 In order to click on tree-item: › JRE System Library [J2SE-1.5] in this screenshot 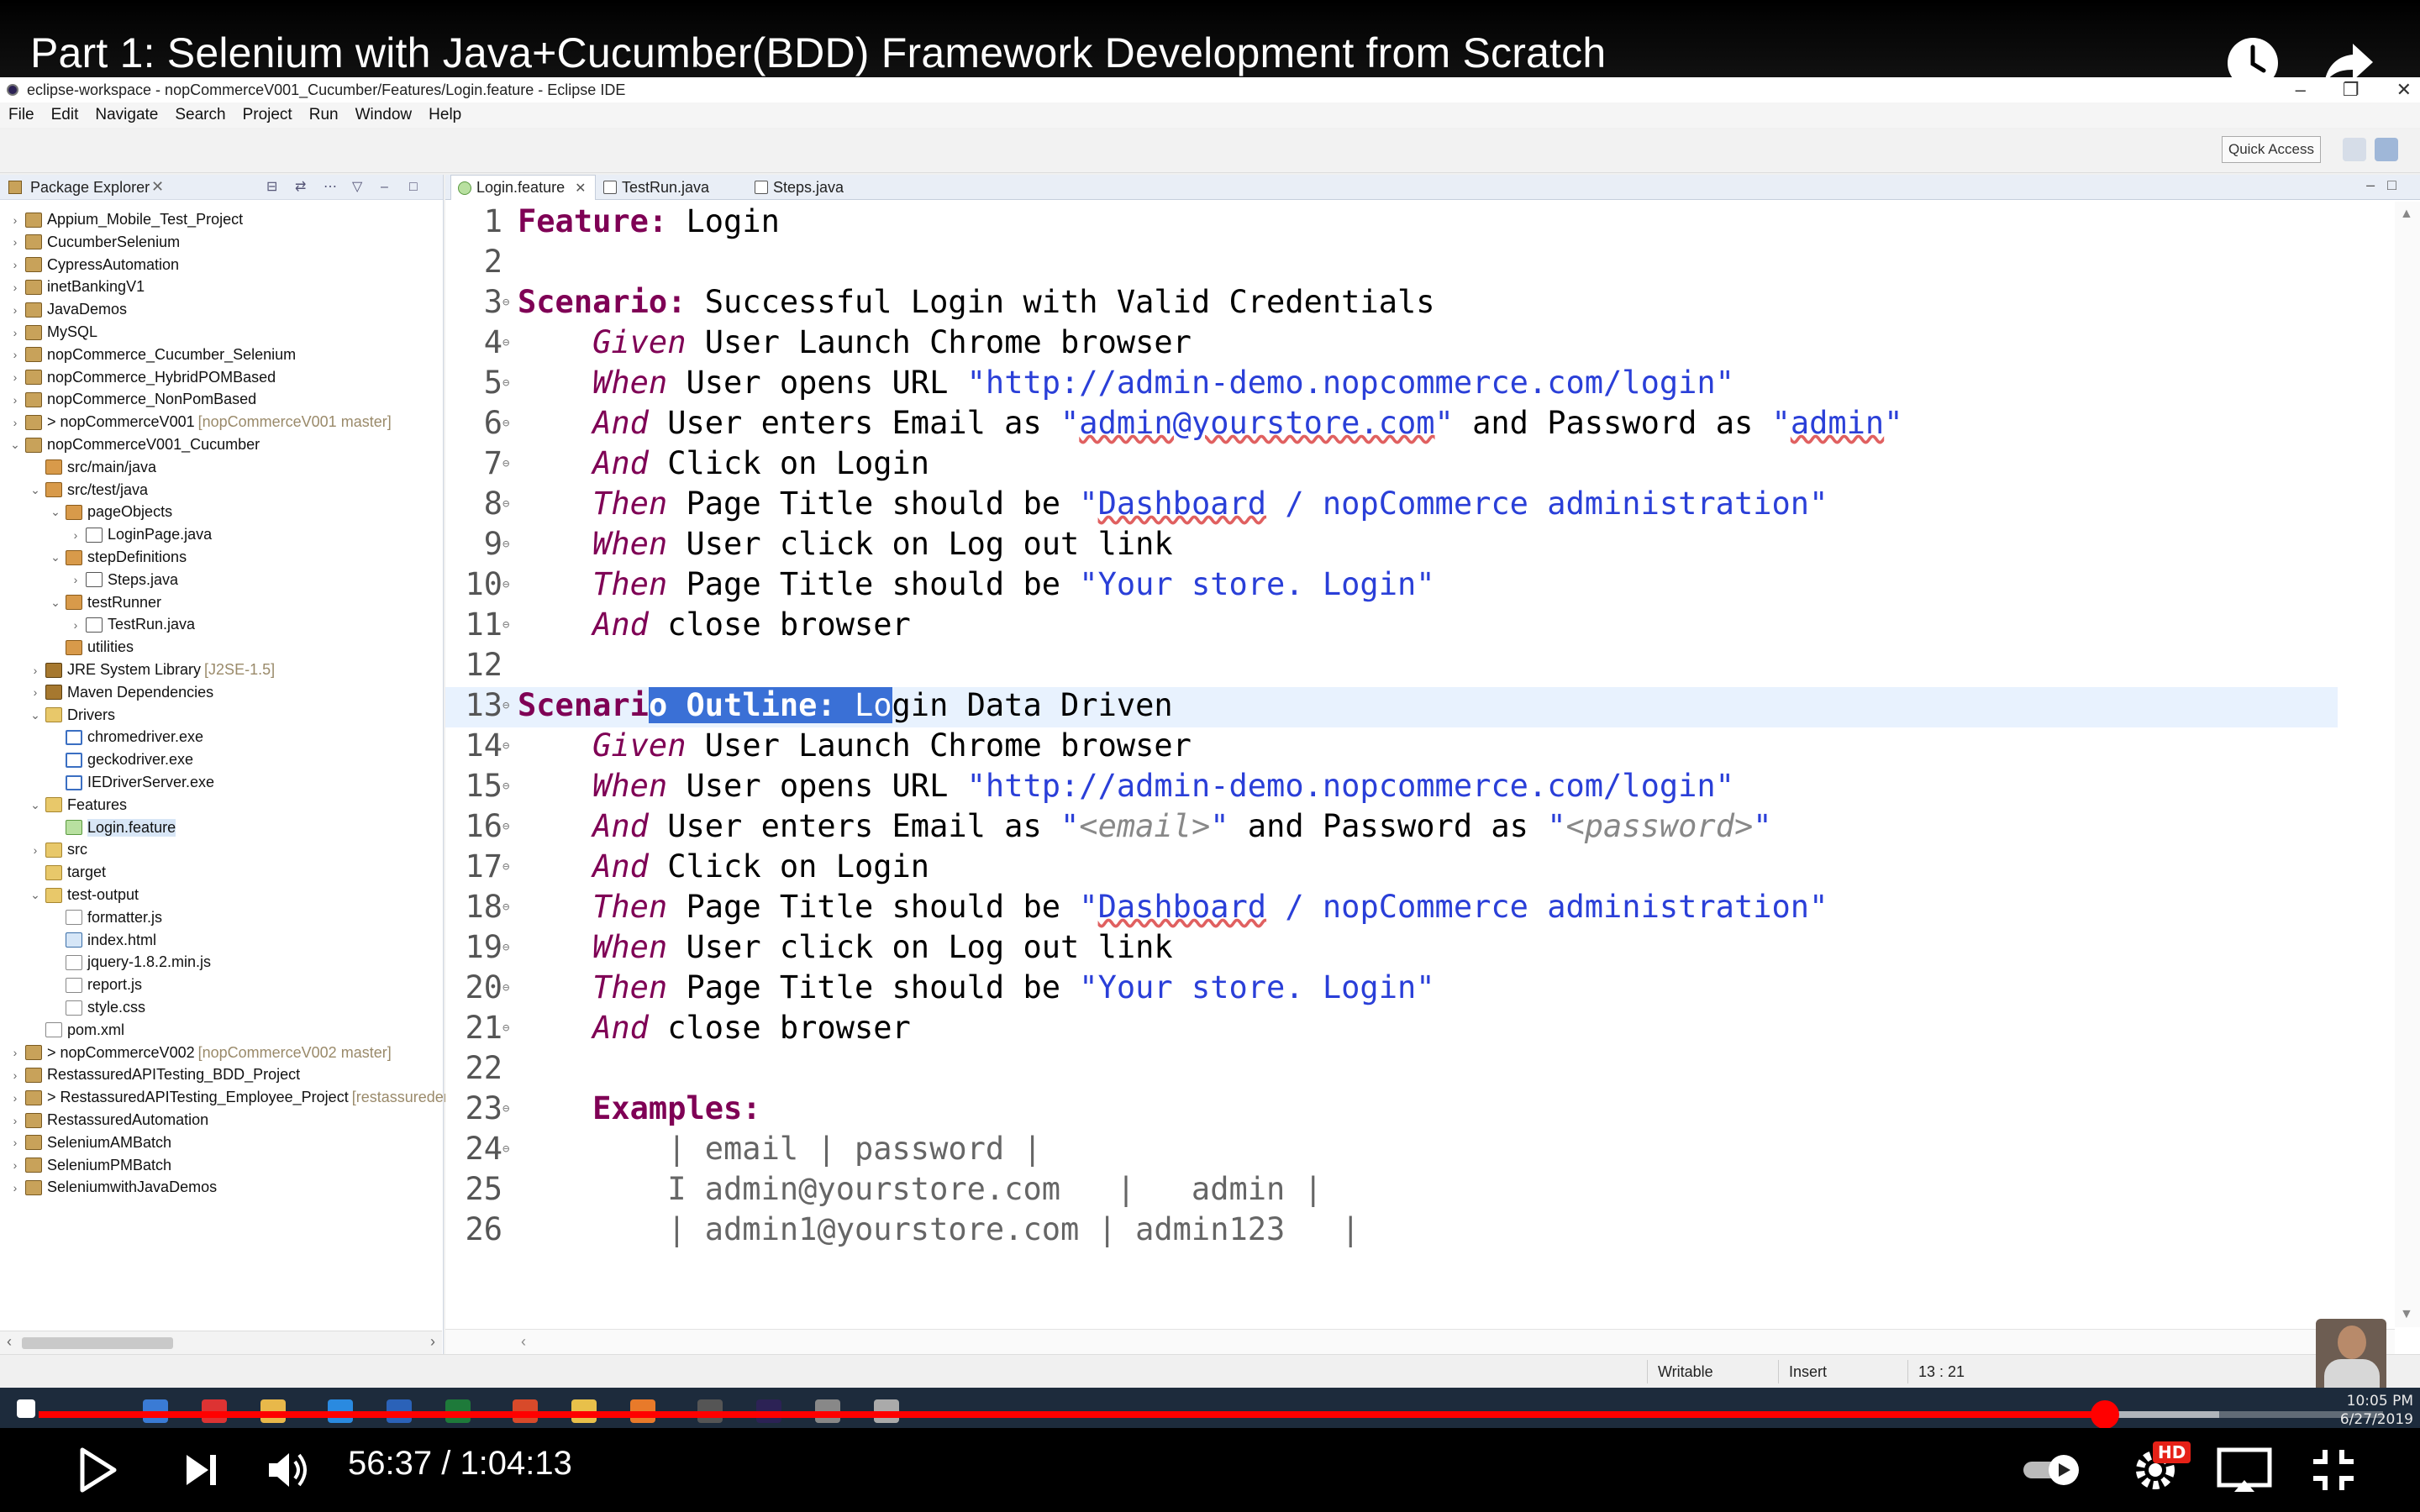, I will do `click(152, 670)`.